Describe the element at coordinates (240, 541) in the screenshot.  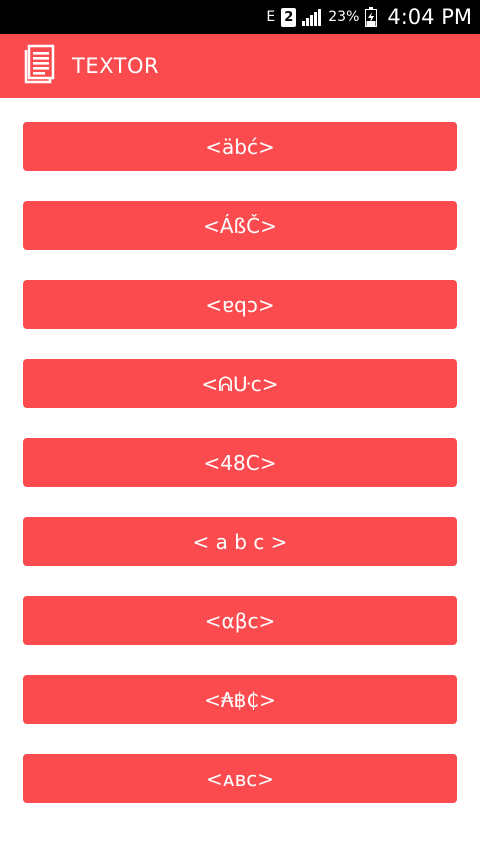
I see `style-button-spaced: < a b c >` at that location.